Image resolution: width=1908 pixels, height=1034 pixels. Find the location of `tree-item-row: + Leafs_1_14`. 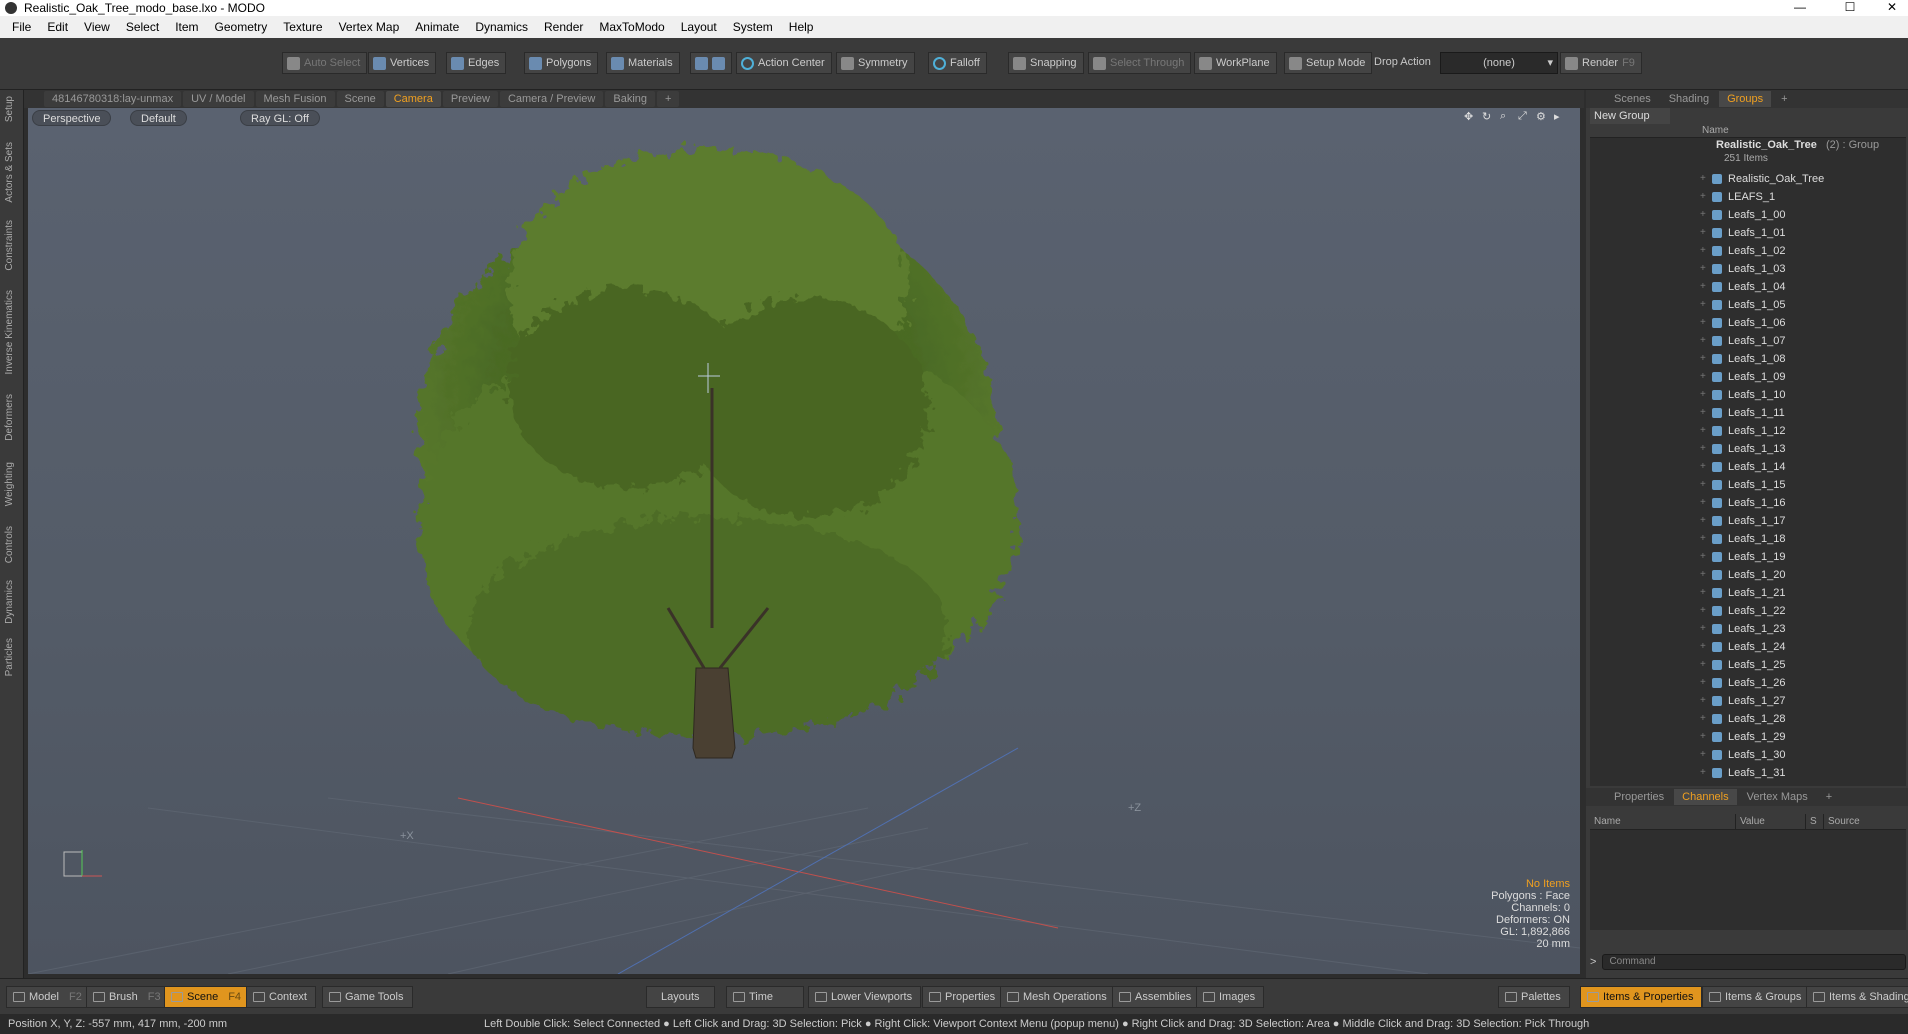

tree-item-row: + Leafs_1_14 is located at coordinates (1748, 467).